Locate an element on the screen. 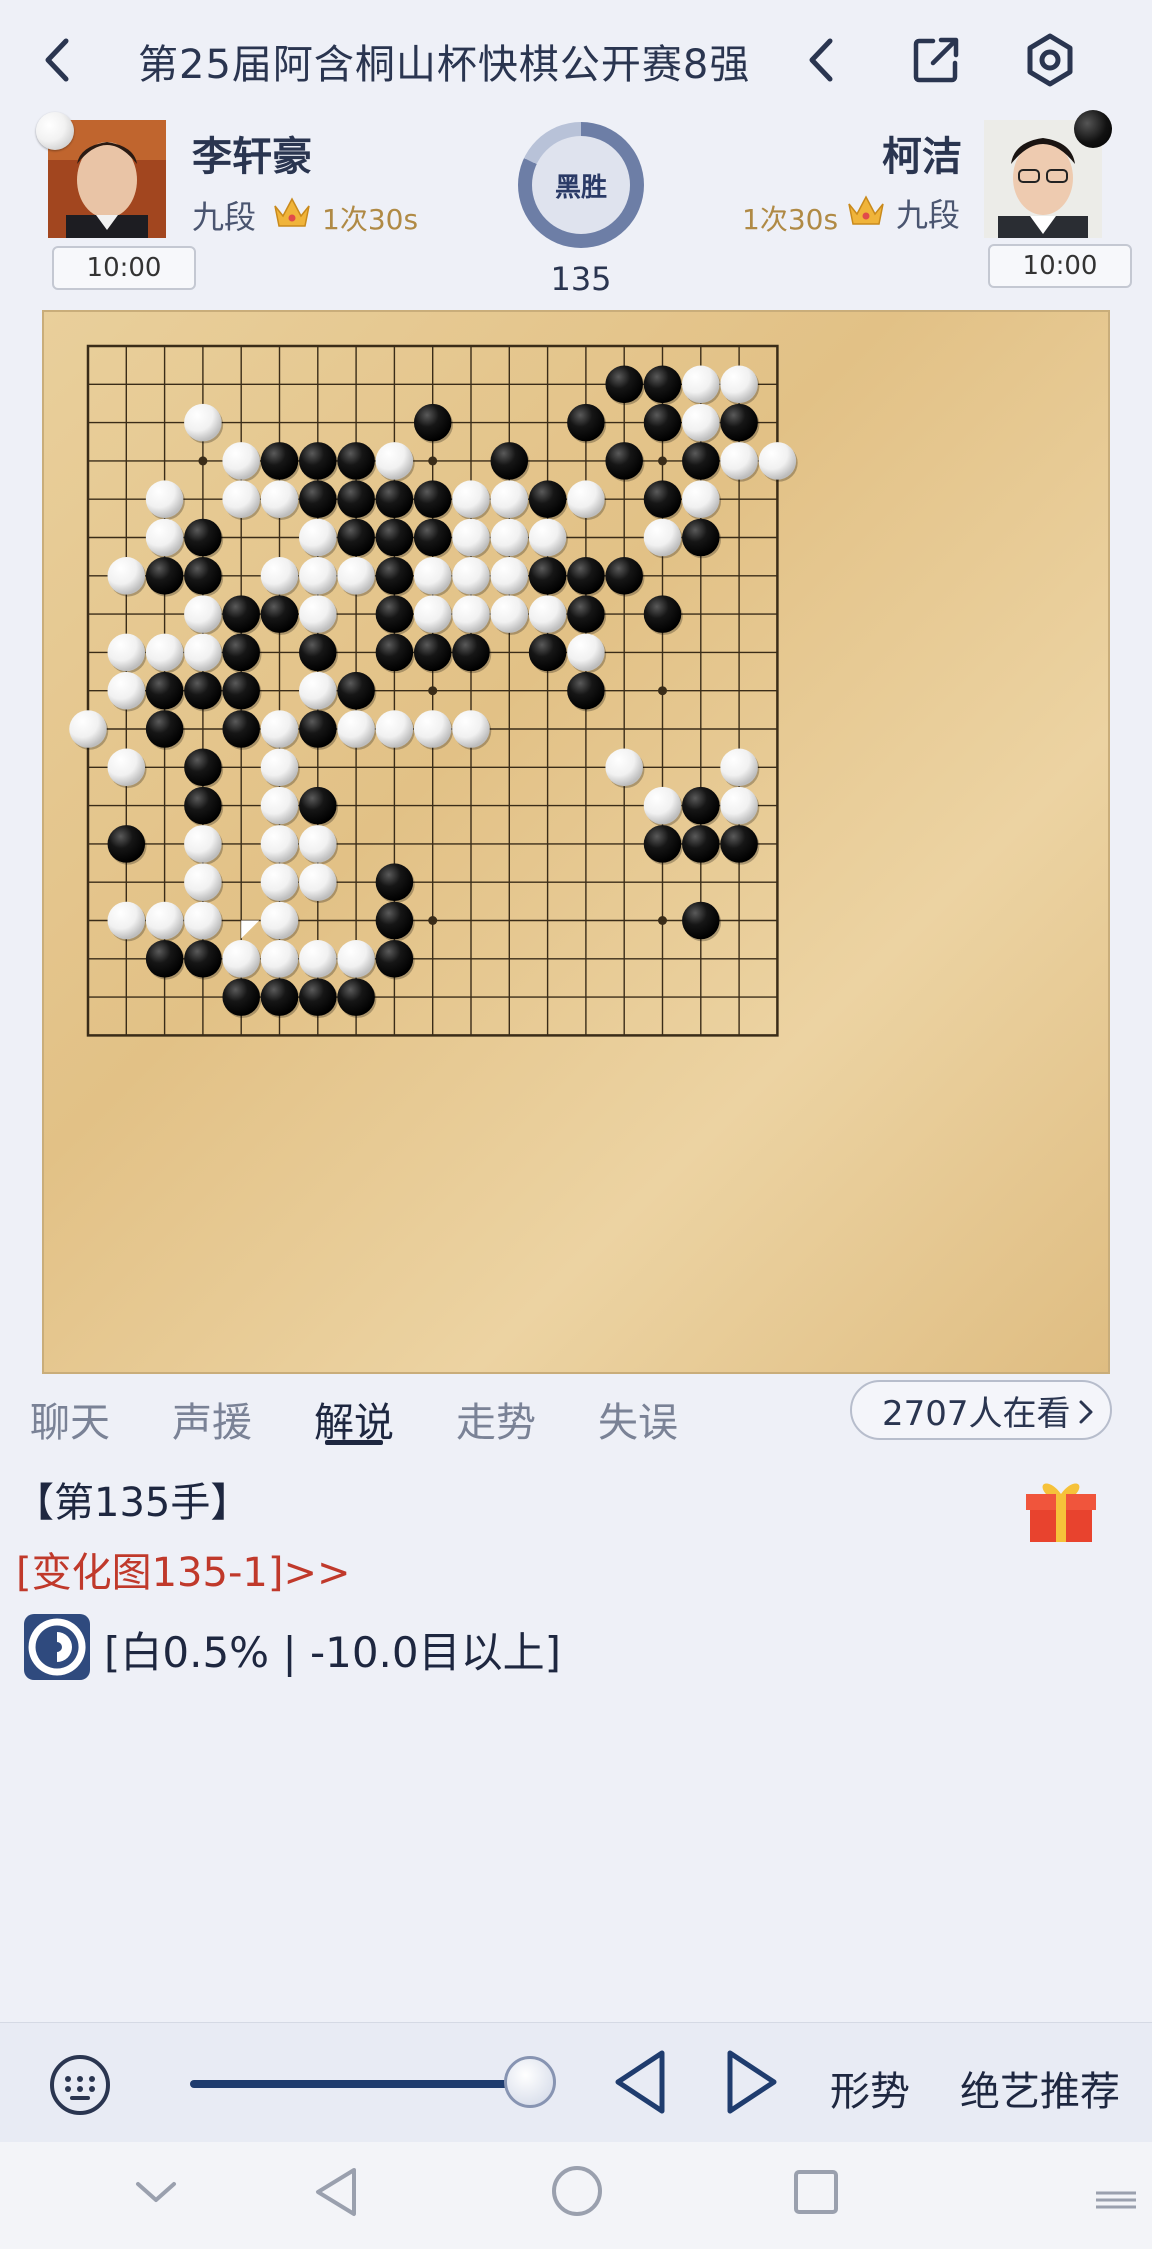 The width and height of the screenshot is (1152, 2249). next-move-icon is located at coordinates (752, 2084).